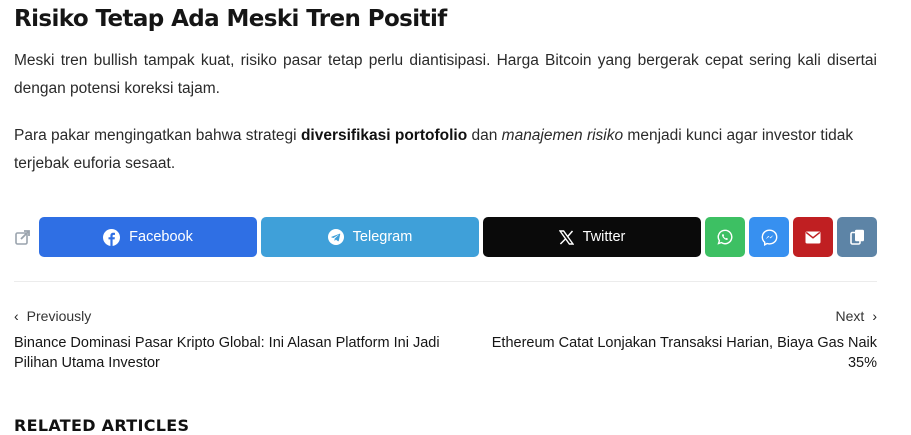  I want to click on twitter-label: Twitter, so click(604, 237).